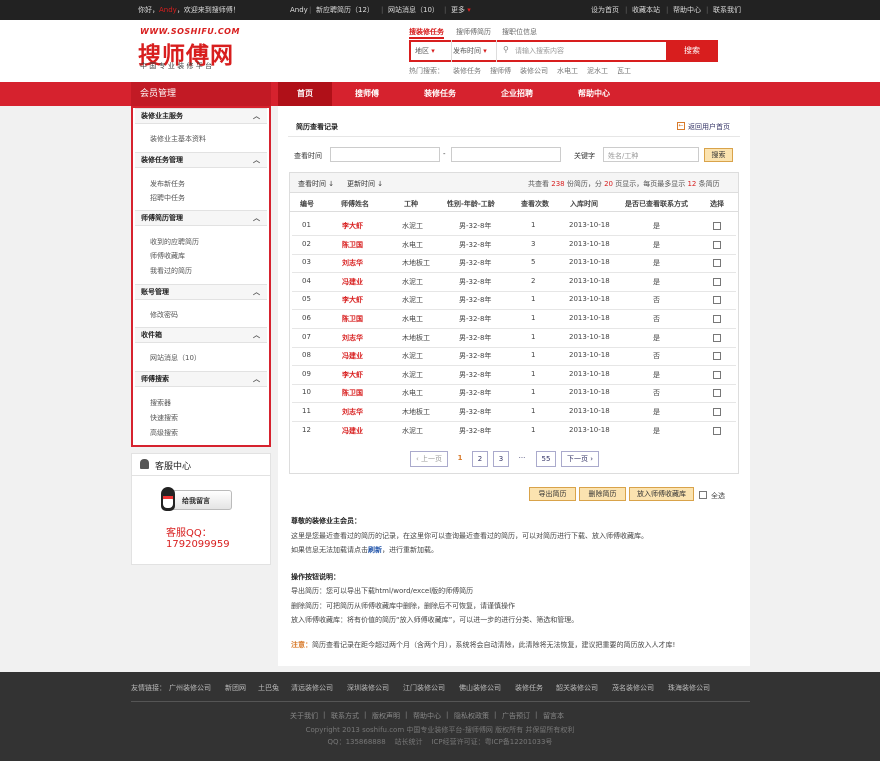  Describe the element at coordinates (386, 716) in the screenshot. I see `footer-link: 版权声明` at that location.